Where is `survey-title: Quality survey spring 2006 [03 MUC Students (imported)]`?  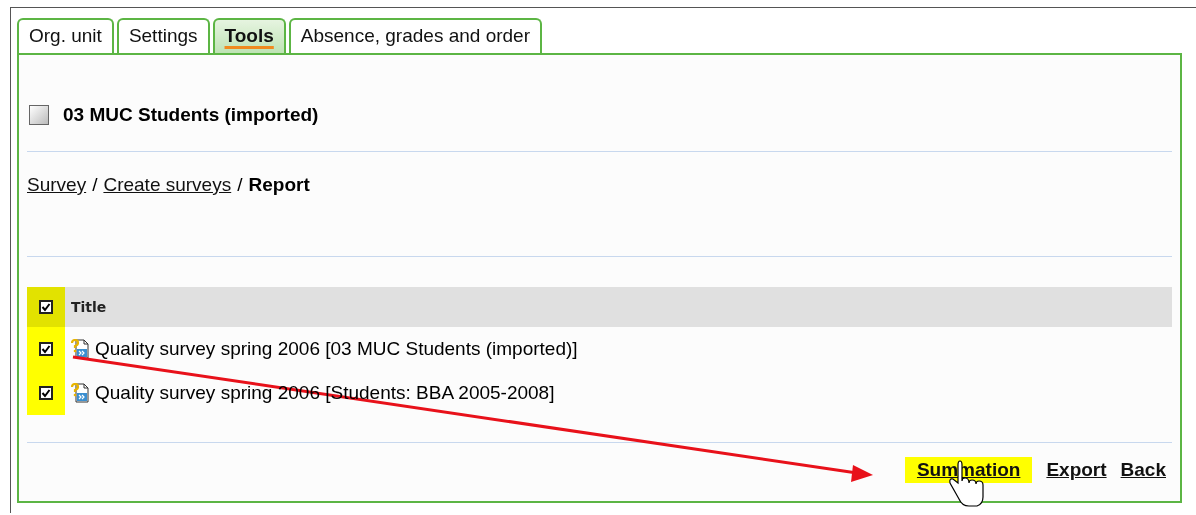
survey-title: Quality survey spring 2006 [03 MUC Students (imported)] is located at coordinates (336, 349).